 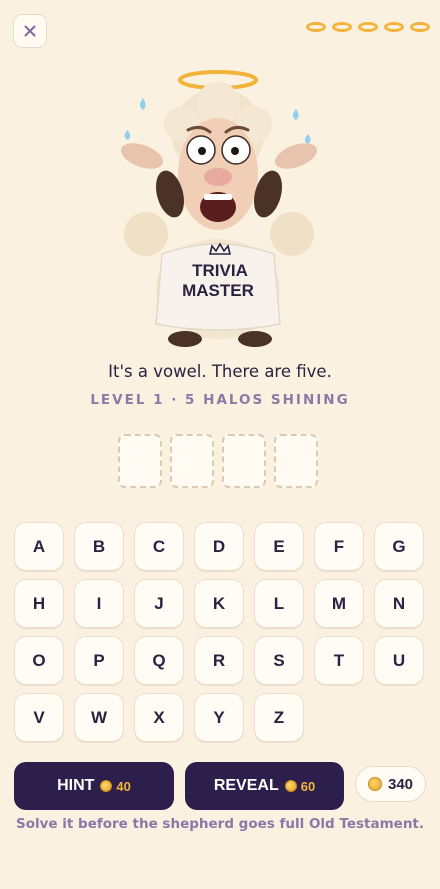 I want to click on level-status: LEVEL 1 · 5 HALOS SHINING, so click(x=220, y=400).